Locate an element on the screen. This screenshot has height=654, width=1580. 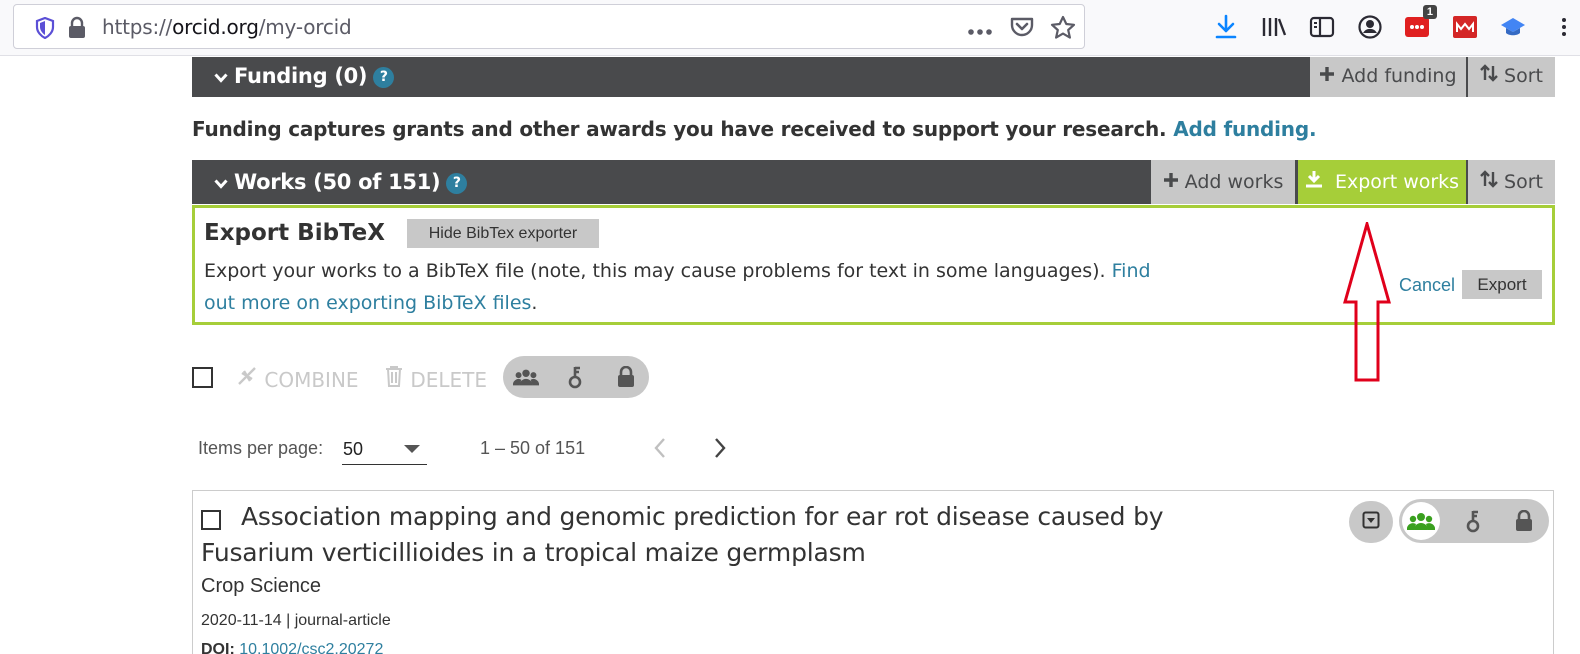
work-privacy-selector is located at coordinates (1474, 521).